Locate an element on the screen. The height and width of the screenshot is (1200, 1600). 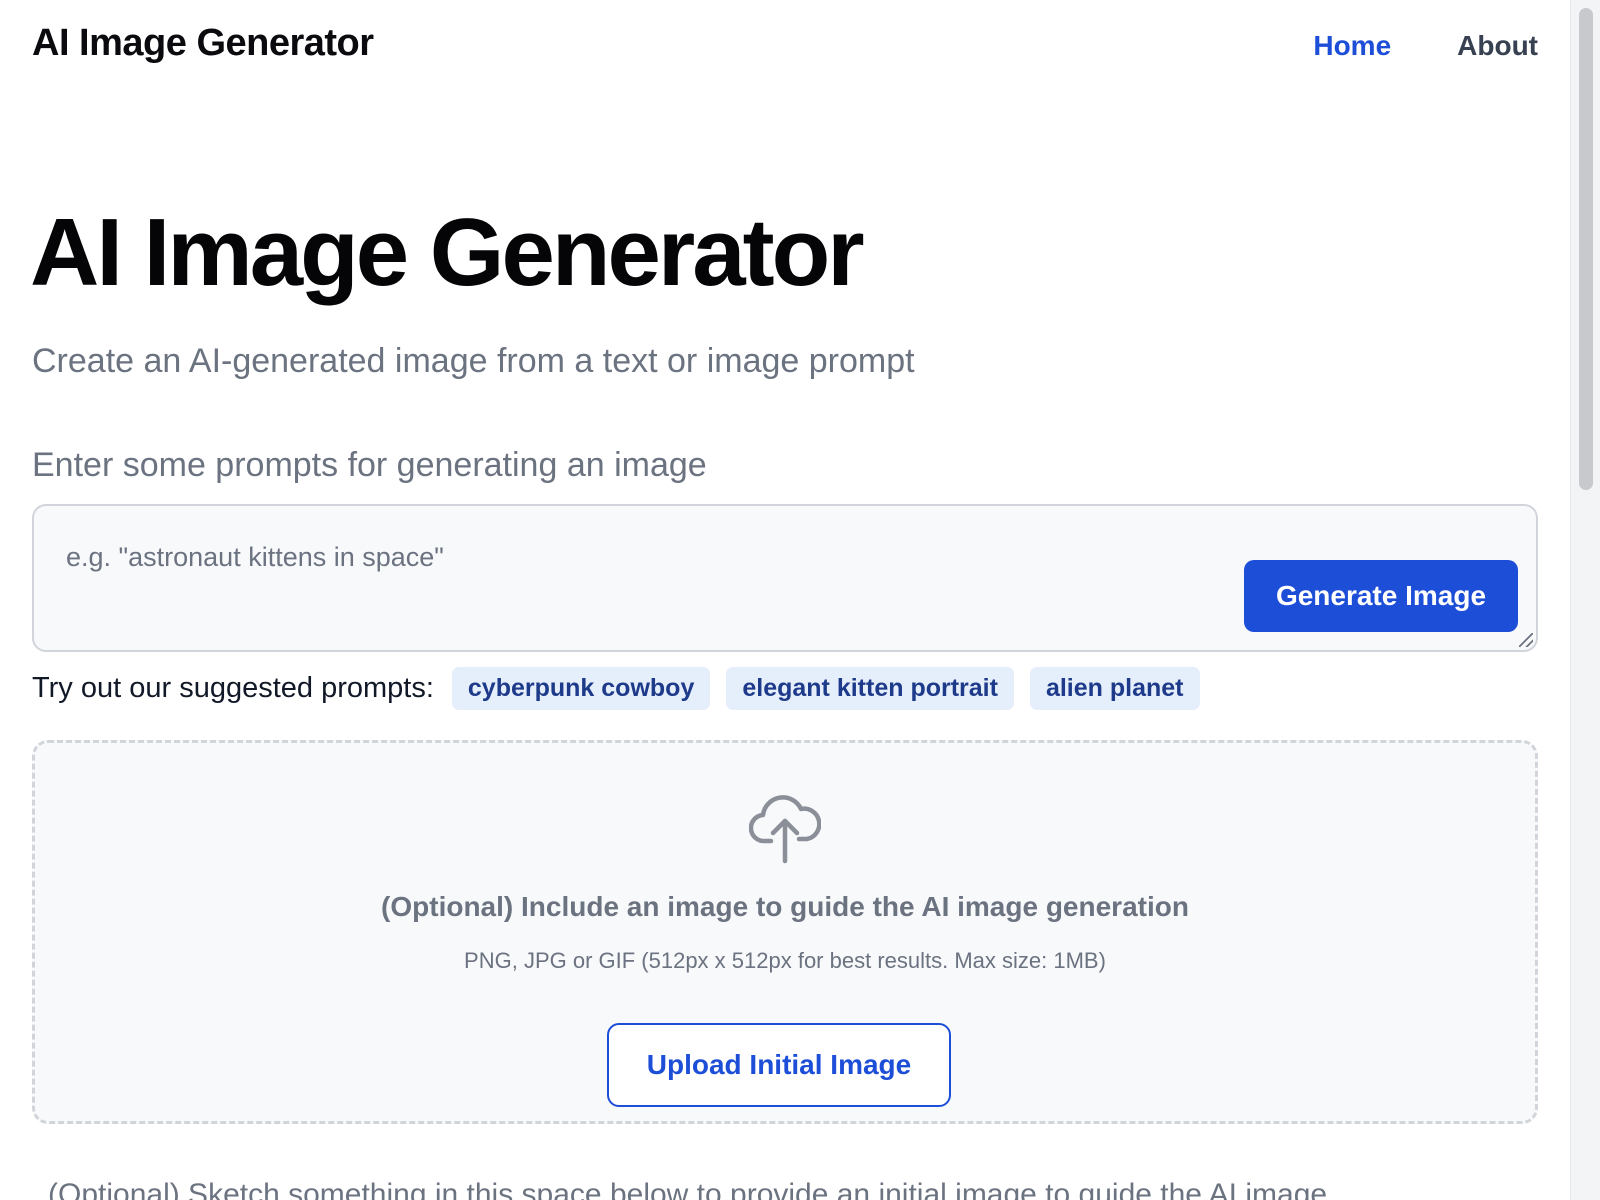
scrollbar is located at coordinates (1585, 600).